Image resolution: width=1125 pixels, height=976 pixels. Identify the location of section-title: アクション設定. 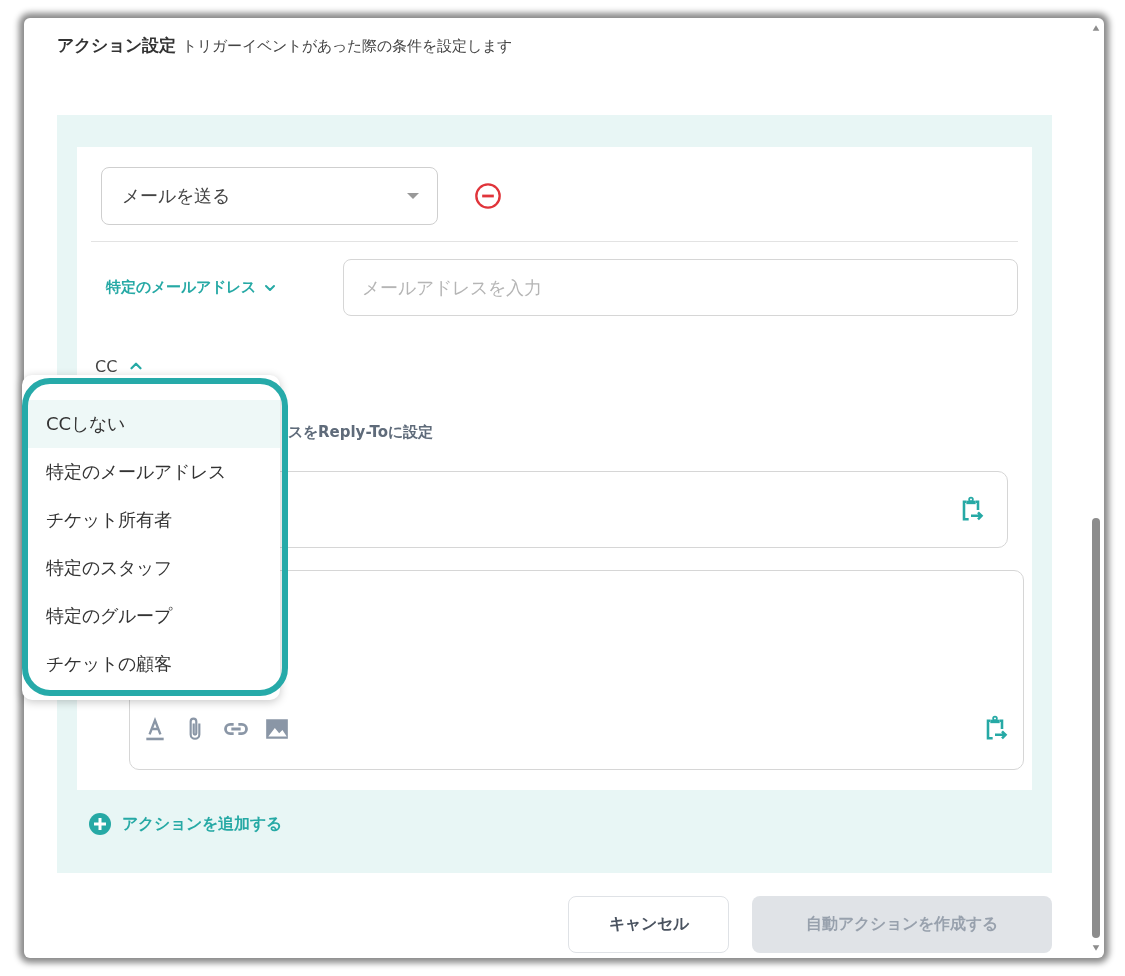
(116, 45).